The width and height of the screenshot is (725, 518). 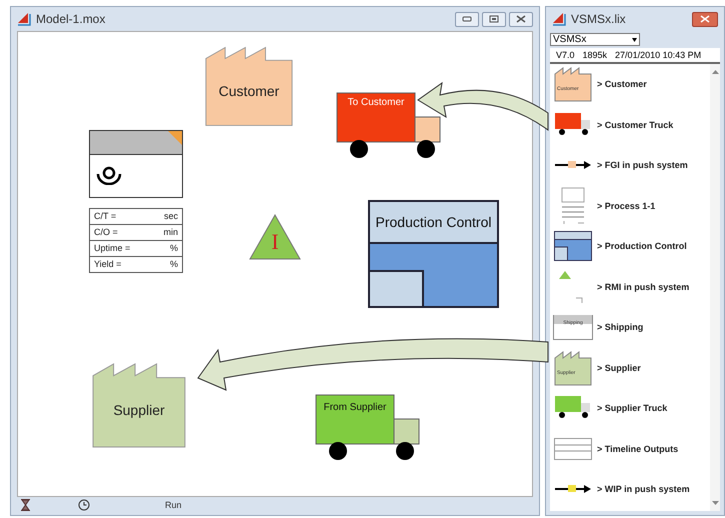 What do you see at coordinates (171, 216) in the screenshot?
I see `data-unit: sec` at bounding box center [171, 216].